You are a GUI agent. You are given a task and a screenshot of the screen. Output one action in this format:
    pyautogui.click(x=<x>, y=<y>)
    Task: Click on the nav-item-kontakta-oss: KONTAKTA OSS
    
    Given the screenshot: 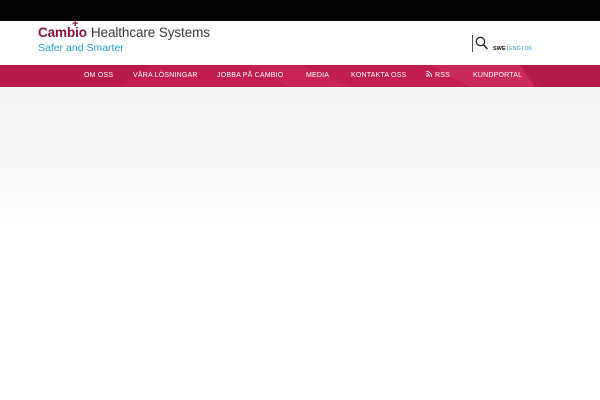 What is the action you would take?
    pyautogui.click(x=378, y=76)
    